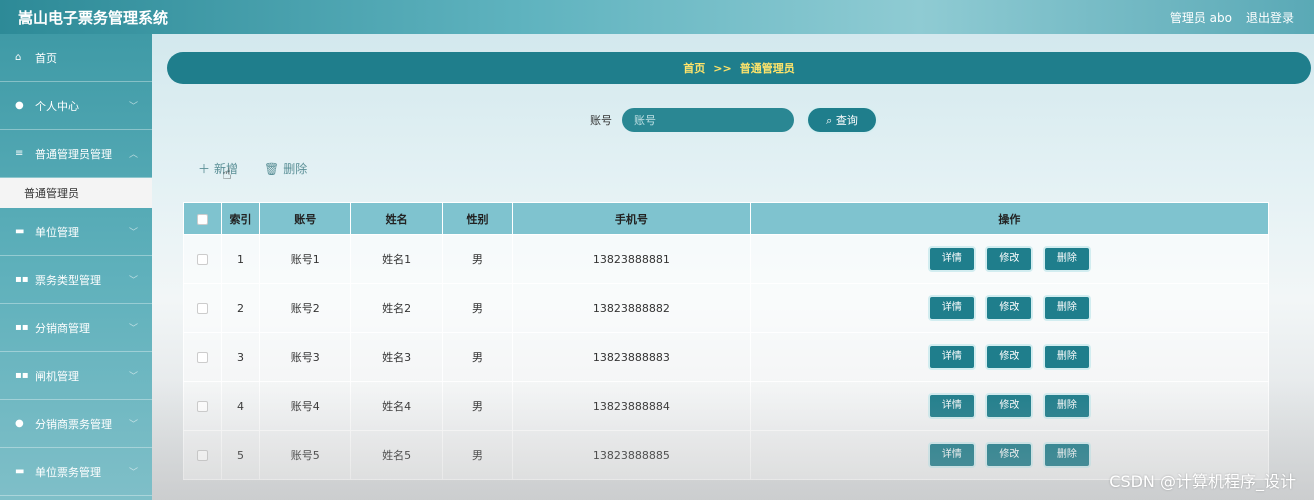  Describe the element at coordinates (68, 280) in the screenshot. I see `sidebar-item-label: 票务类型管理` at that location.